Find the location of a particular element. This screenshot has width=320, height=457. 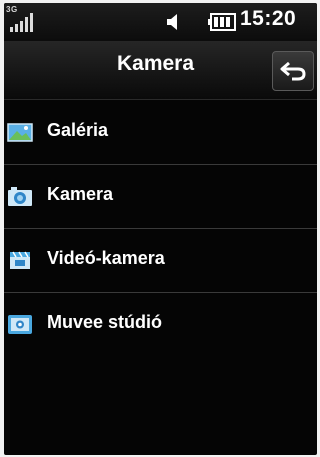

status-bar: 3G 15:20 is located at coordinates (160, 22).